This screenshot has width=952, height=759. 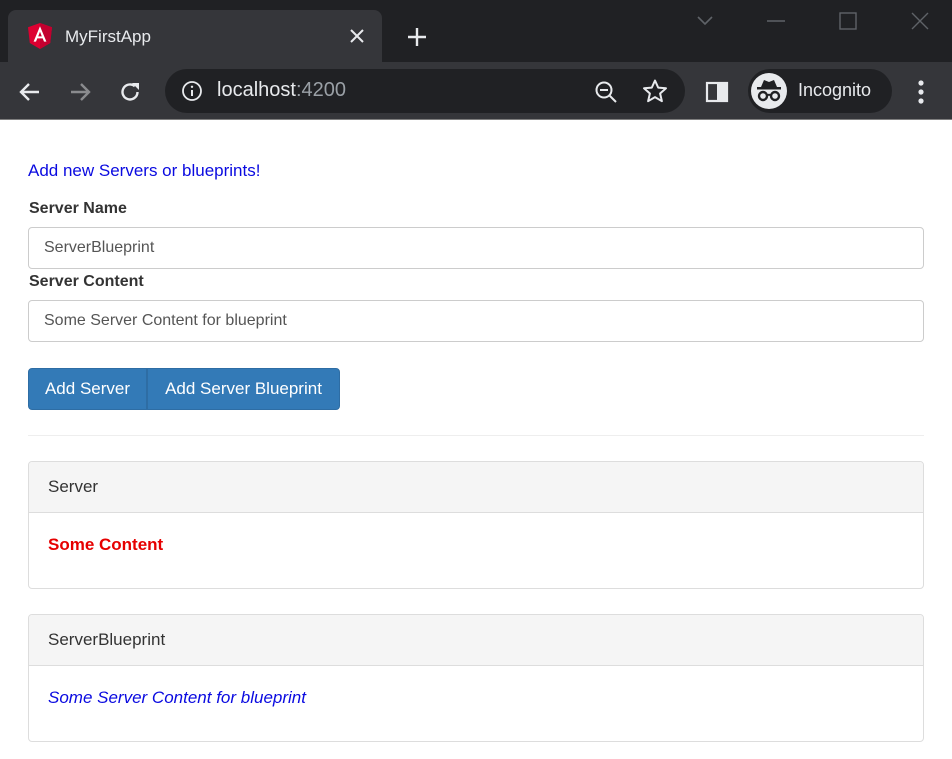 What do you see at coordinates (320, 90) in the screenshot?
I see `url-port: :4200` at bounding box center [320, 90].